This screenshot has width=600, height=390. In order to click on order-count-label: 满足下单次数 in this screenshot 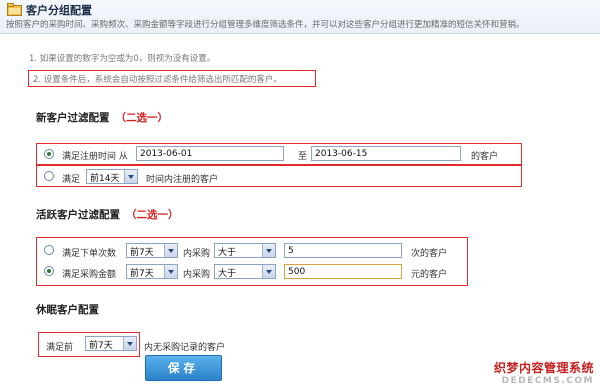, I will do `click(89, 254)`.